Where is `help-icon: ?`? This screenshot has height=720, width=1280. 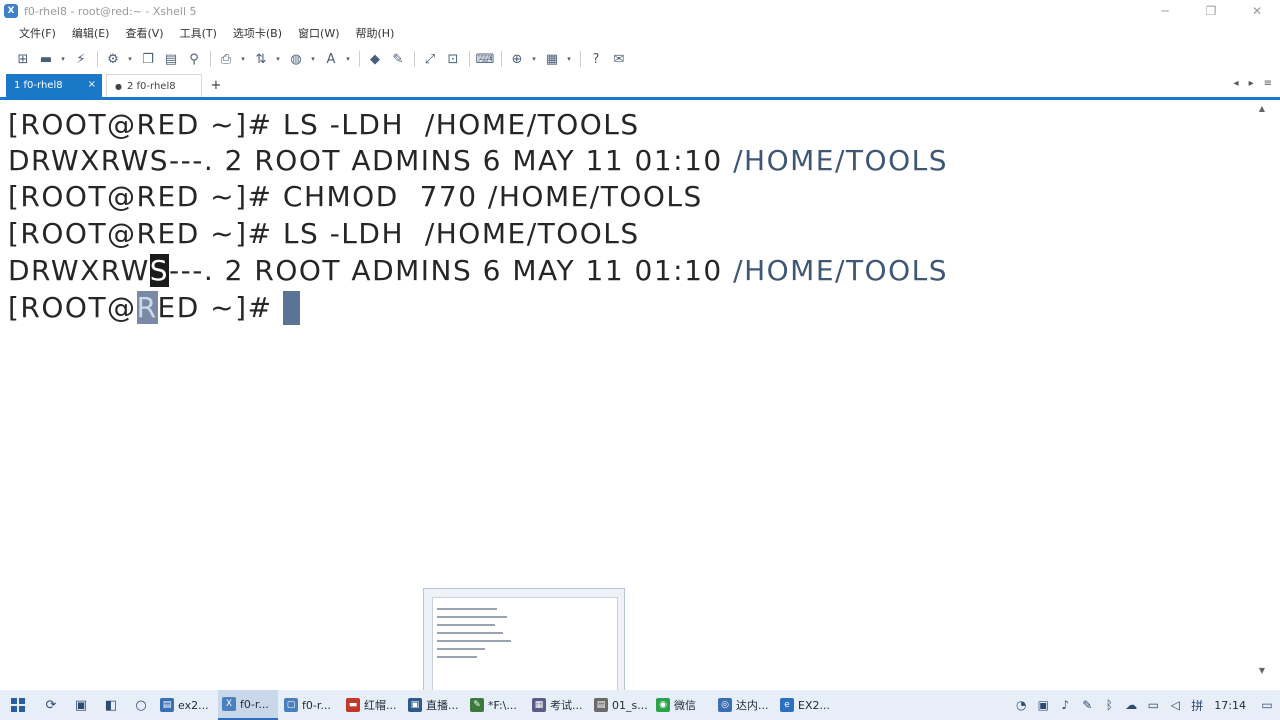 help-icon: ? is located at coordinates (596, 59).